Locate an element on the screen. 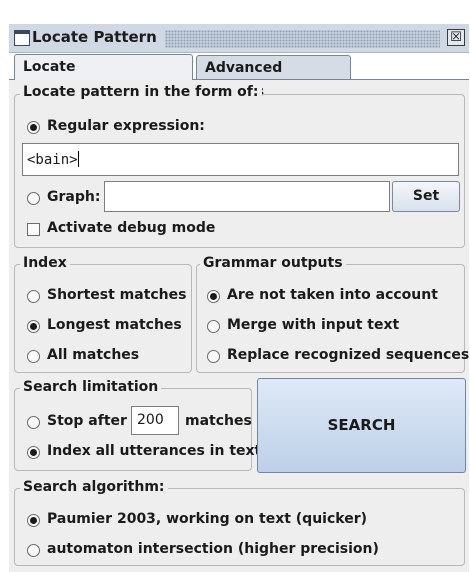 The height and width of the screenshot is (572, 470). grammar-merge-radio is located at coordinates (213, 326).